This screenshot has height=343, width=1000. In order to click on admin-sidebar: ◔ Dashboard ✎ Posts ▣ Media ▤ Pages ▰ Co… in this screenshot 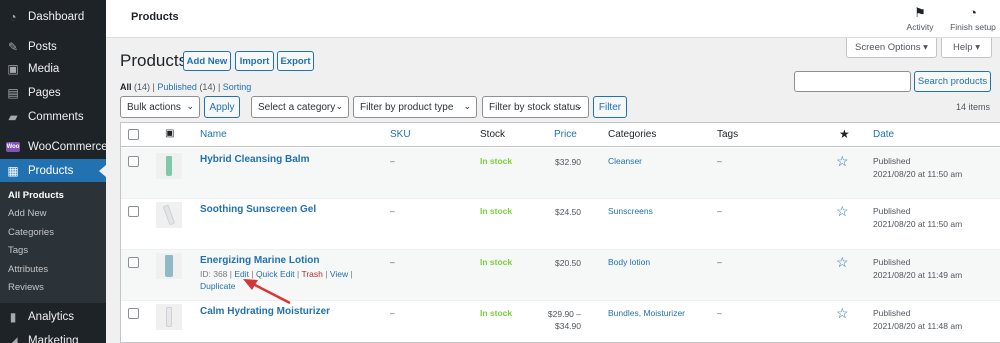, I will do `click(54, 171)`.